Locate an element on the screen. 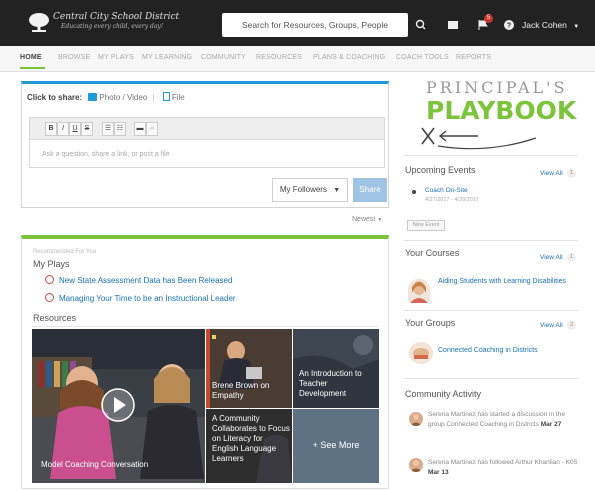 Image resolution: width=595 pixels, height=491 pixels. chevron-down-icon: ▼ is located at coordinates (576, 27).